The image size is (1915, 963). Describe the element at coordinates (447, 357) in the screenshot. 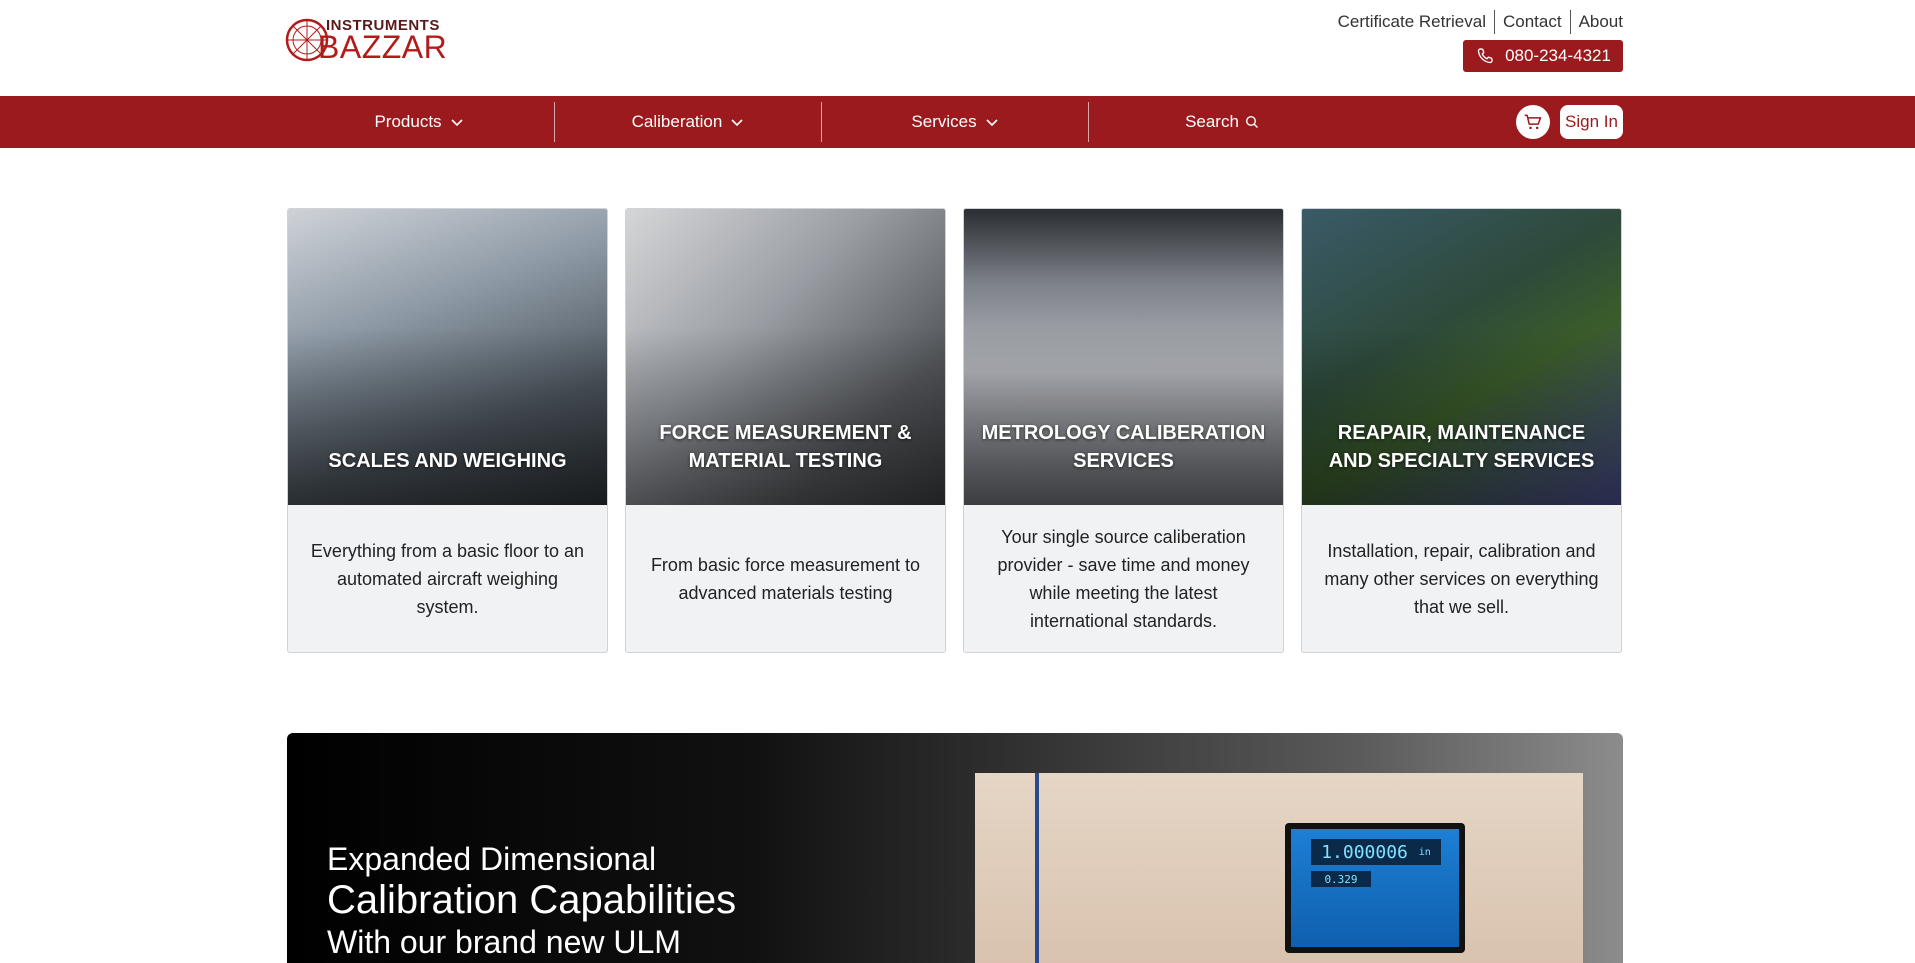

I see `card-image-scales: SCALES AND WEIGHING` at that location.